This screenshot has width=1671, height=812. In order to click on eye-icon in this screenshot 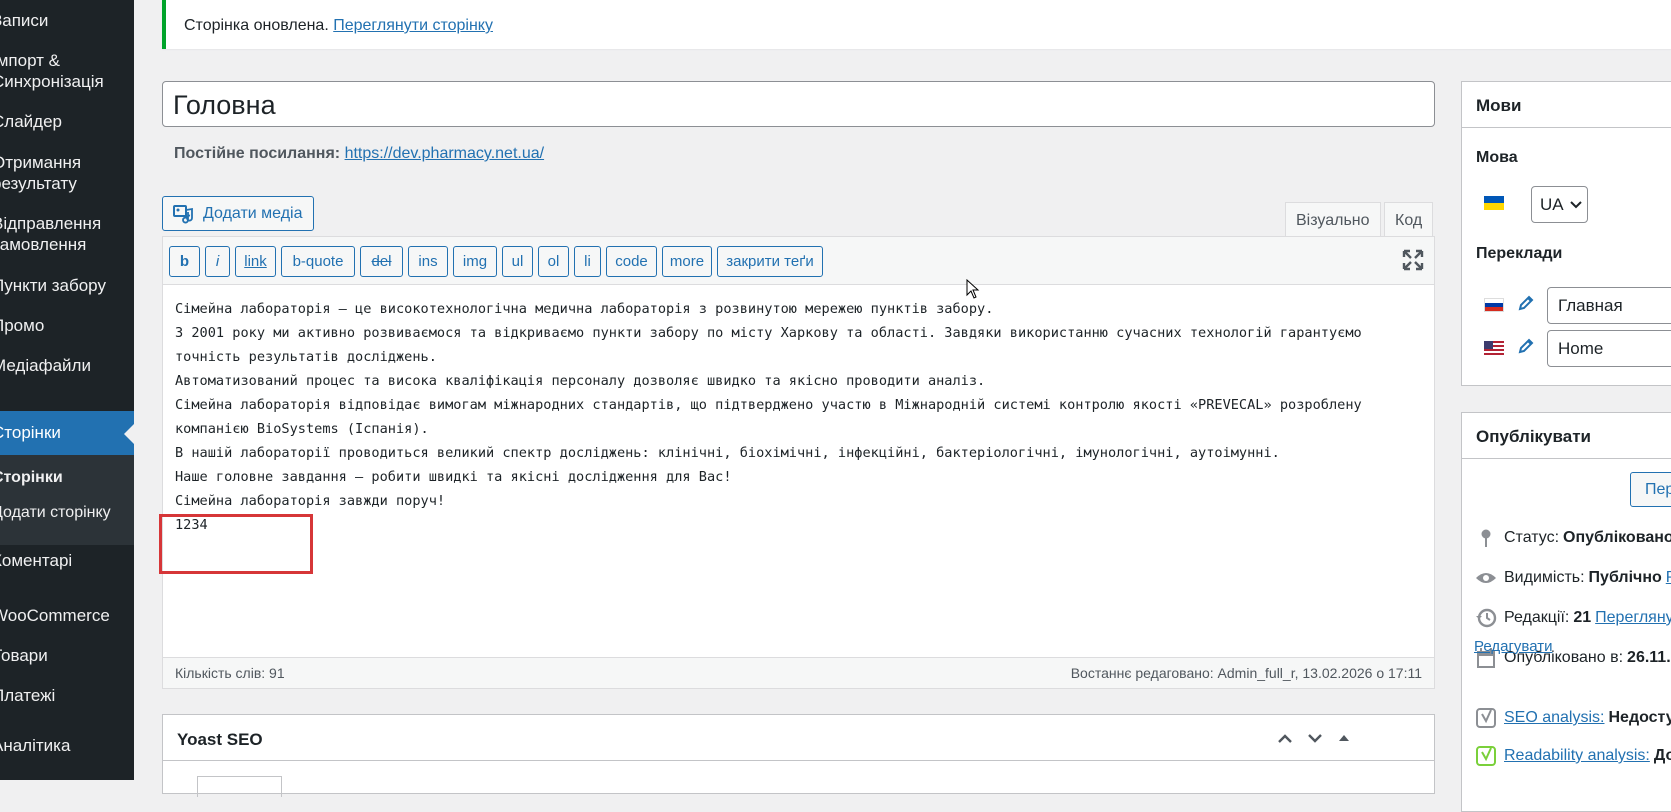, I will do `click(1486, 578)`.